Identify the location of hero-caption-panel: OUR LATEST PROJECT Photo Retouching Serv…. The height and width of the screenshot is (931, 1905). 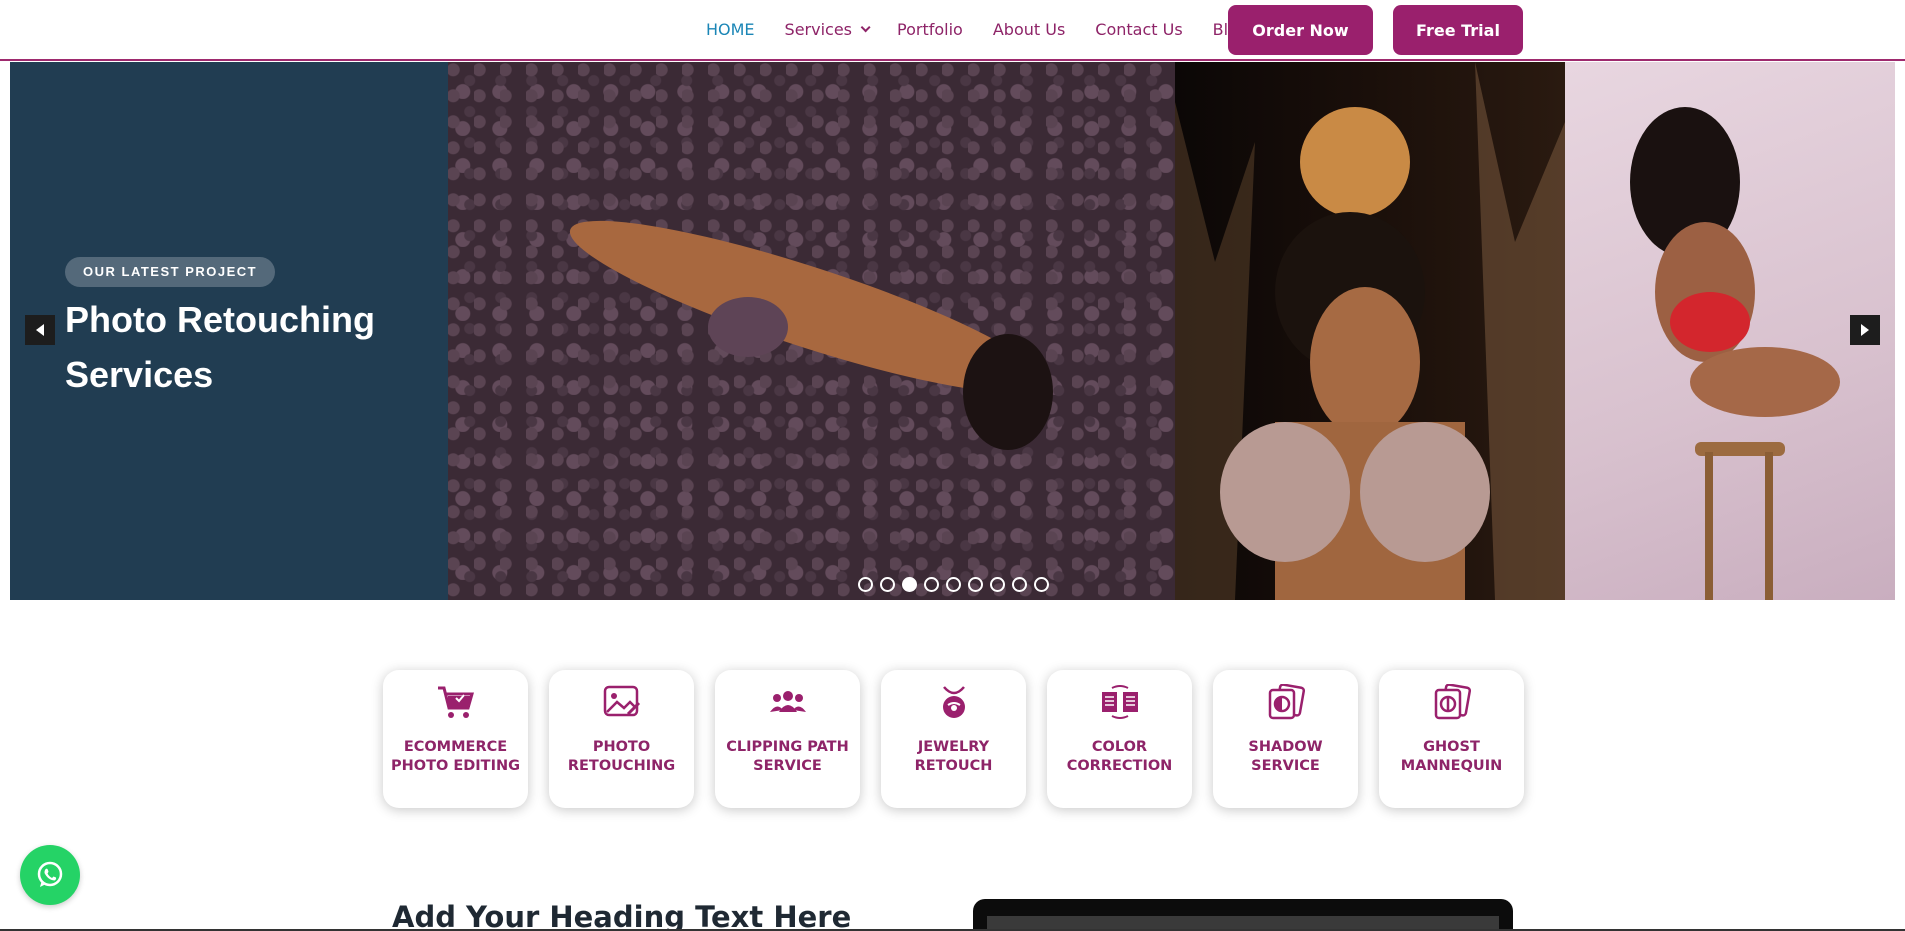
(229, 331).